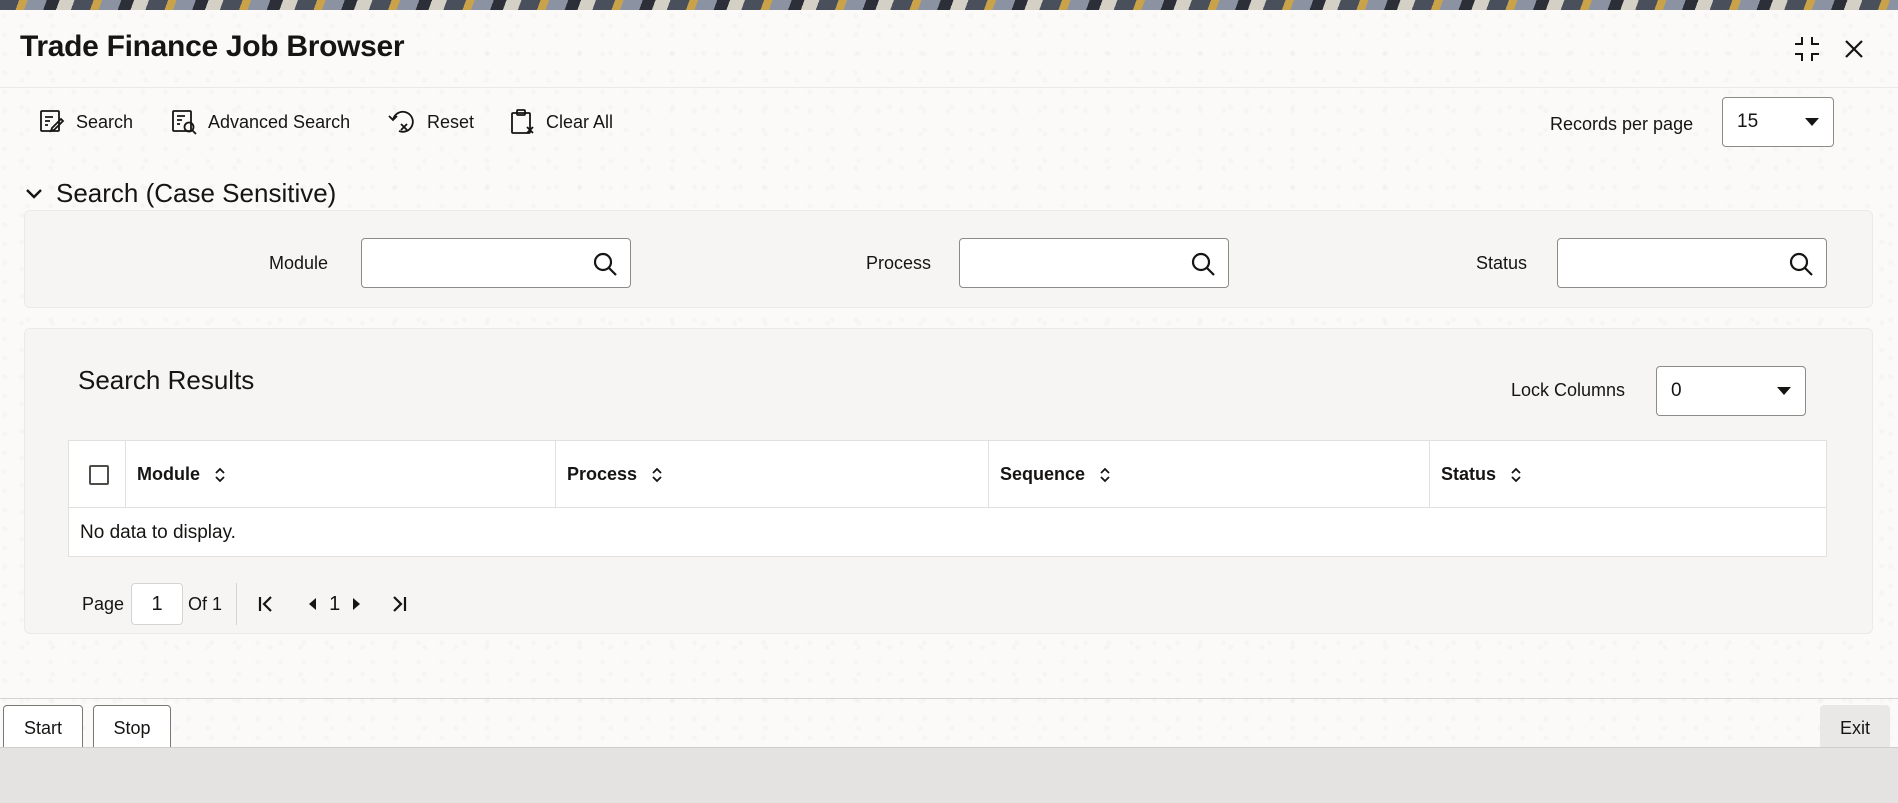 The height and width of the screenshot is (803, 1898). What do you see at coordinates (602, 474) in the screenshot?
I see `column-header-label: Process` at bounding box center [602, 474].